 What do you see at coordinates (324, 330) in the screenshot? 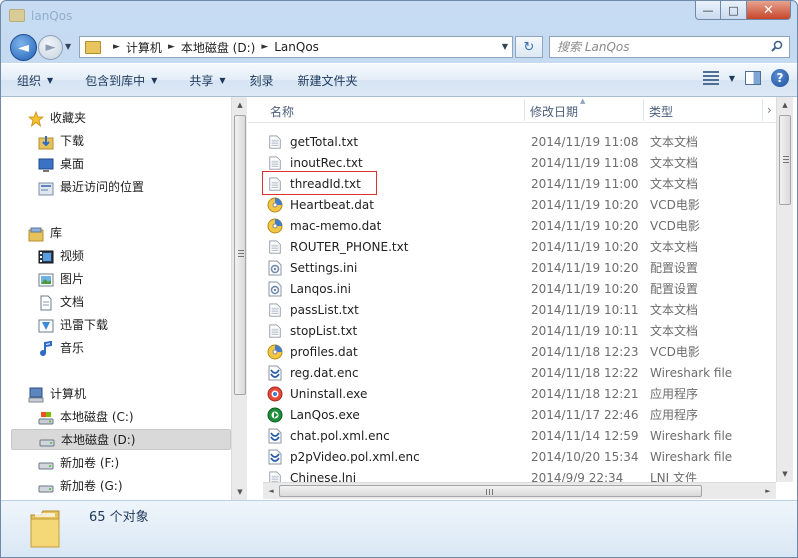
I see `file-name: stopList.txt` at bounding box center [324, 330].